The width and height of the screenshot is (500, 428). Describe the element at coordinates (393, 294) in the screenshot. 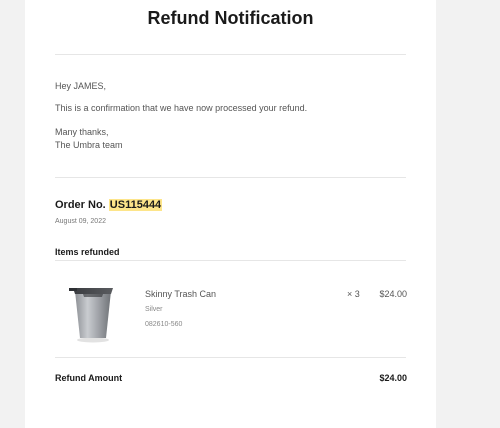

I see `product-price: $24.00` at that location.